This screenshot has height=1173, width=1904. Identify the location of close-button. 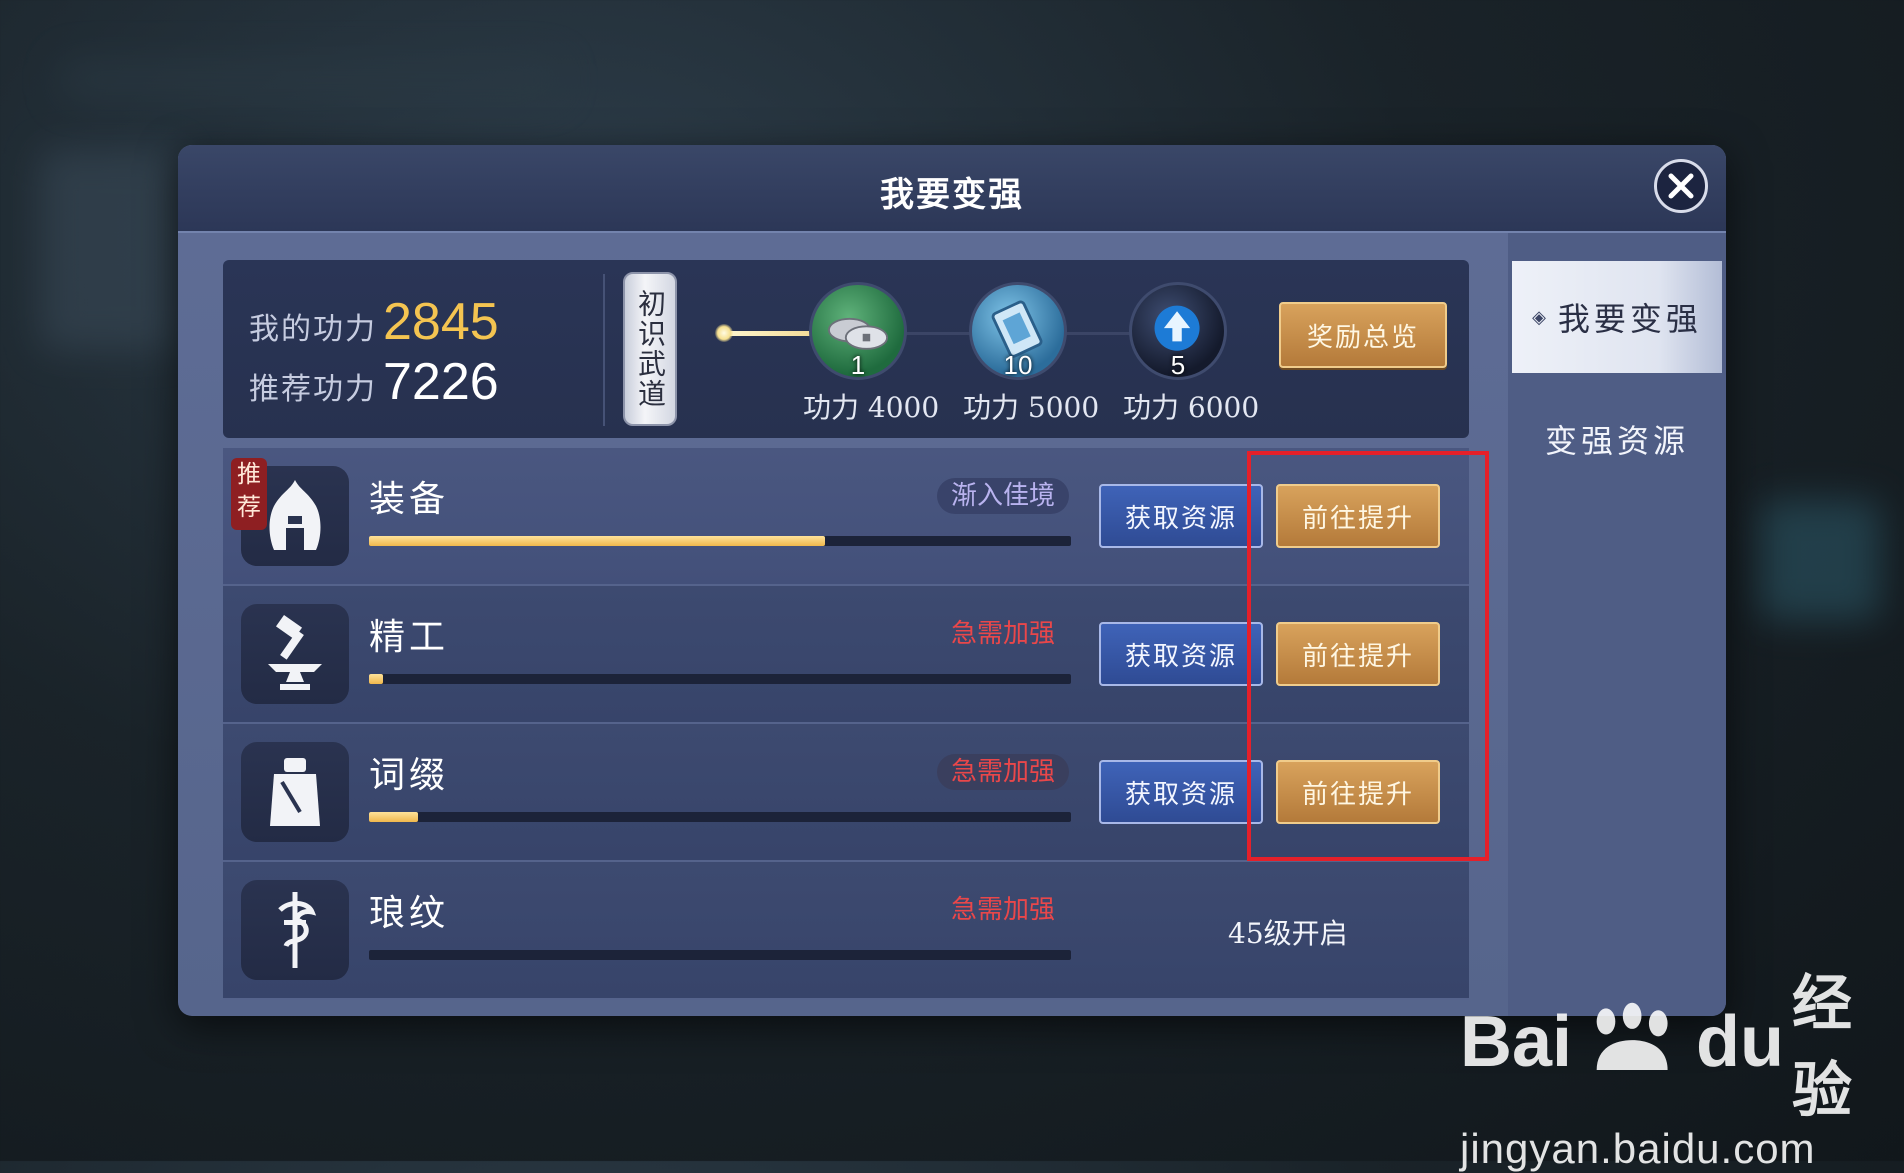
(1681, 186).